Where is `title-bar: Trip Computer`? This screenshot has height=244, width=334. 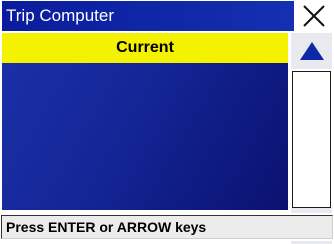
title-bar: Trip Computer is located at coordinates (167, 16).